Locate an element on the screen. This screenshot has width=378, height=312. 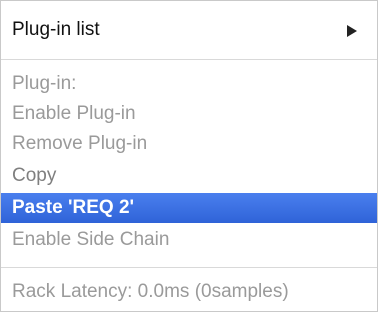
rack-latency-item: Rack Latency: 0.0ms (0samples) is located at coordinates (189, 292).